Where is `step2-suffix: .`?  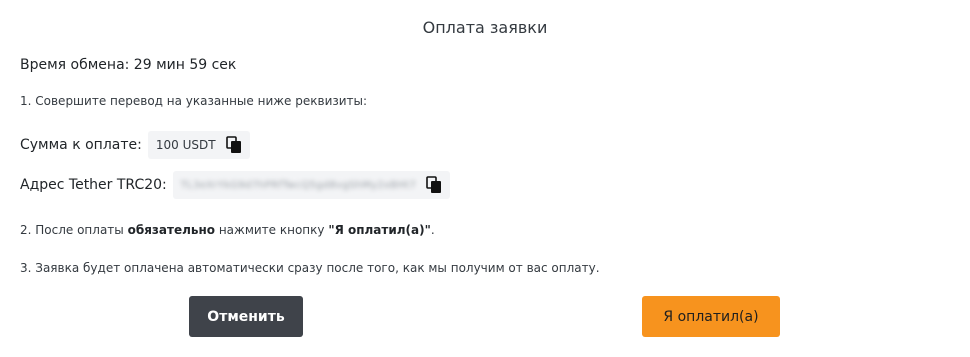
step2-suffix: . is located at coordinates (432, 230).